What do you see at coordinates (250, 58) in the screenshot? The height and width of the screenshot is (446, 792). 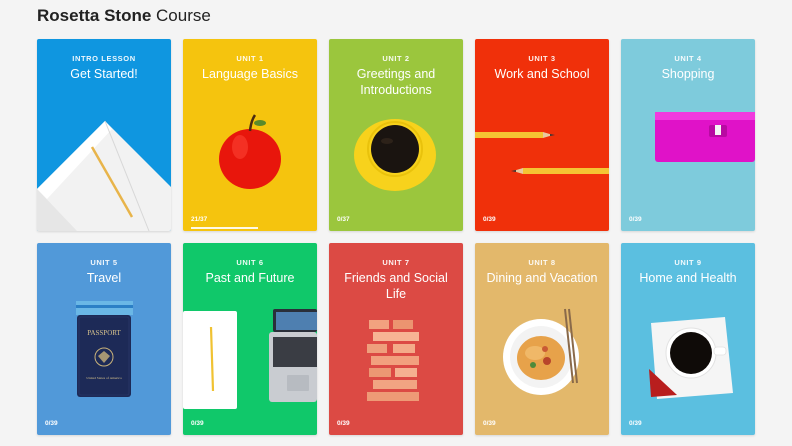 I see `card-kicker: UNIT 1` at bounding box center [250, 58].